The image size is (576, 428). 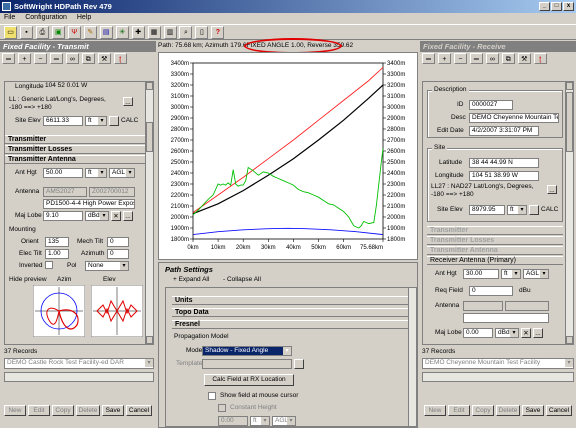 What do you see at coordinates (504, 176) in the screenshot?
I see `longitude-field: 104 51 38.99 W` at bounding box center [504, 176].